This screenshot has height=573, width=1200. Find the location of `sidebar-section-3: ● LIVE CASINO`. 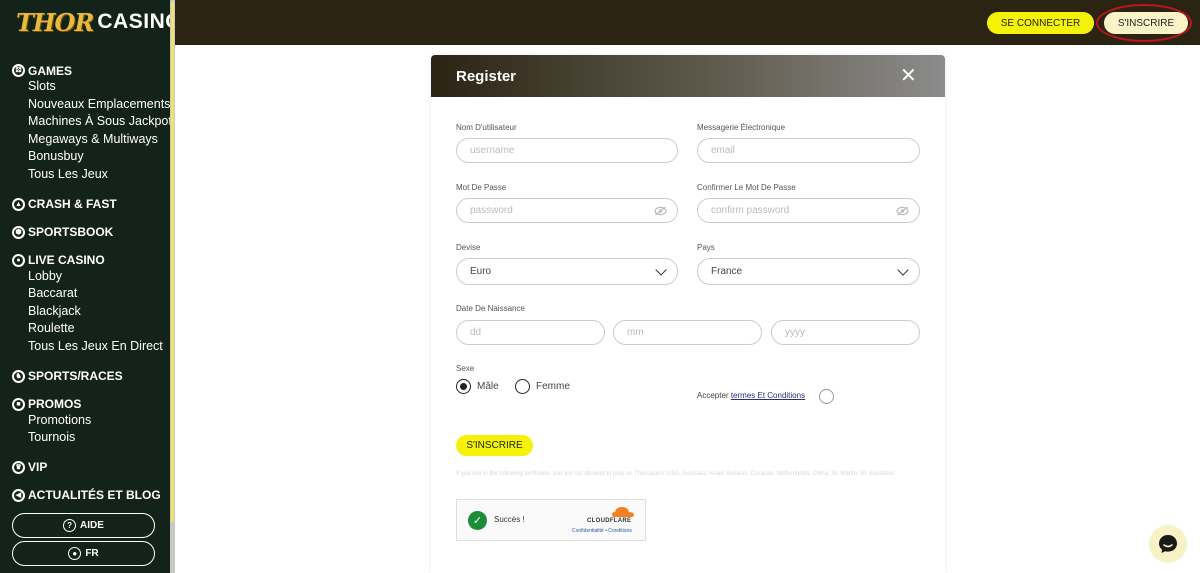

sidebar-section-3: ● LIVE CASINO is located at coordinates (85, 260).